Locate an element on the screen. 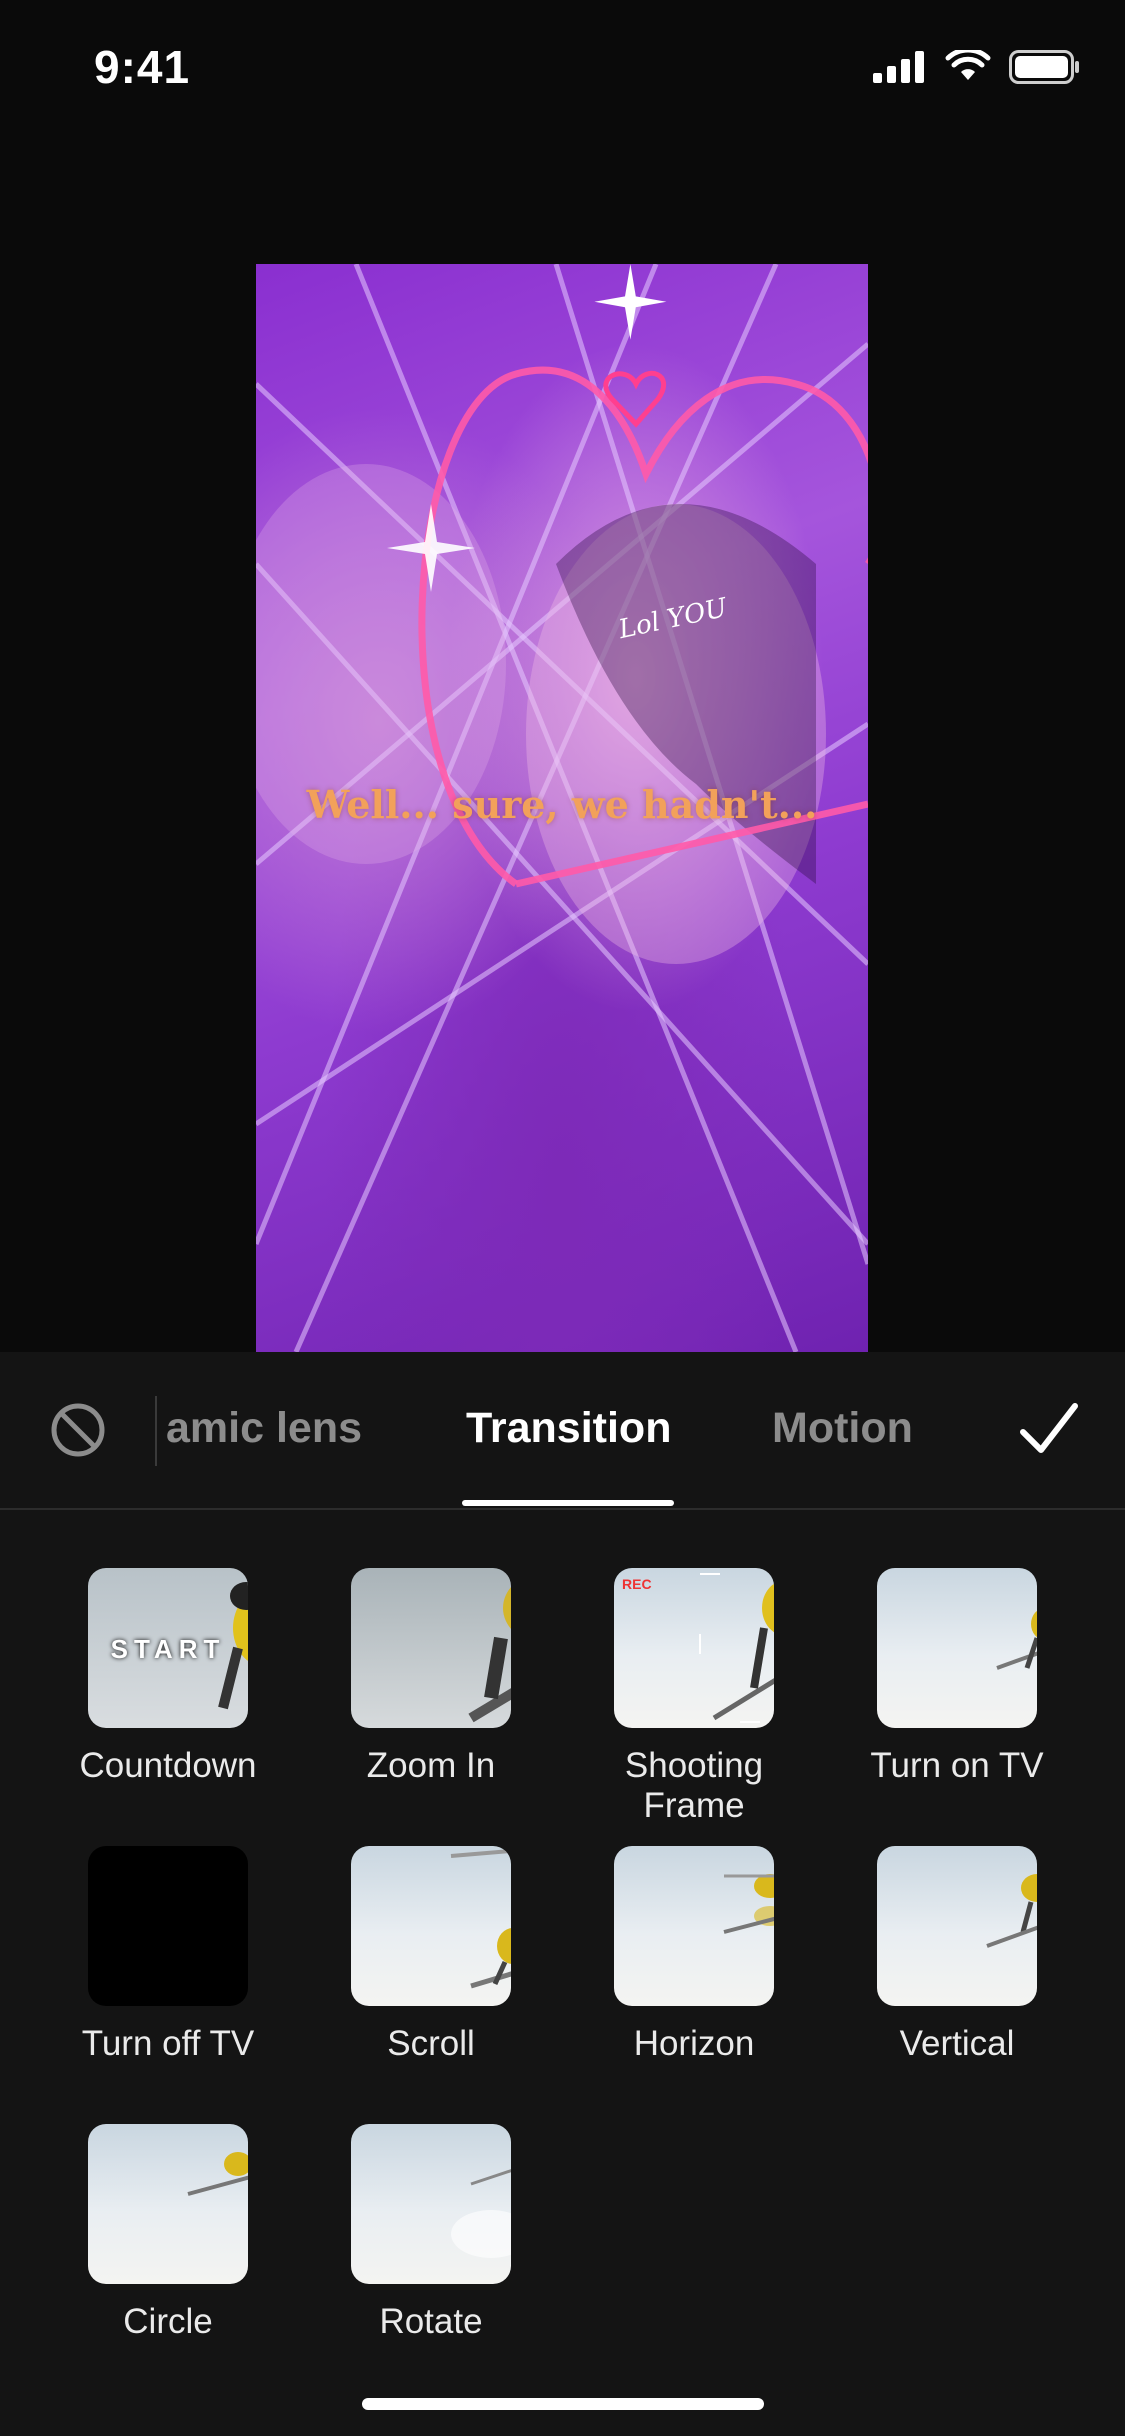  effect-label: Turn off TV is located at coordinates (168, 2043).